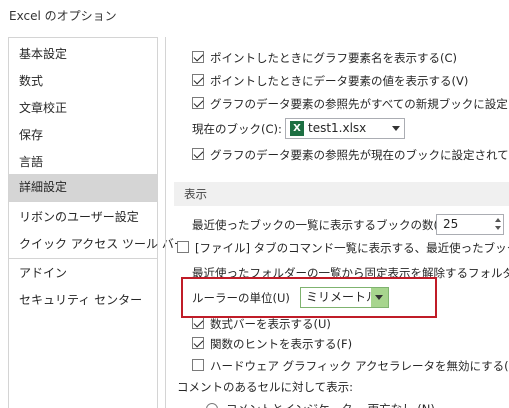  I want to click on option-label: グラフのデータ要素の参照先が現在のブックに設定されているプロ, so click(359, 155).